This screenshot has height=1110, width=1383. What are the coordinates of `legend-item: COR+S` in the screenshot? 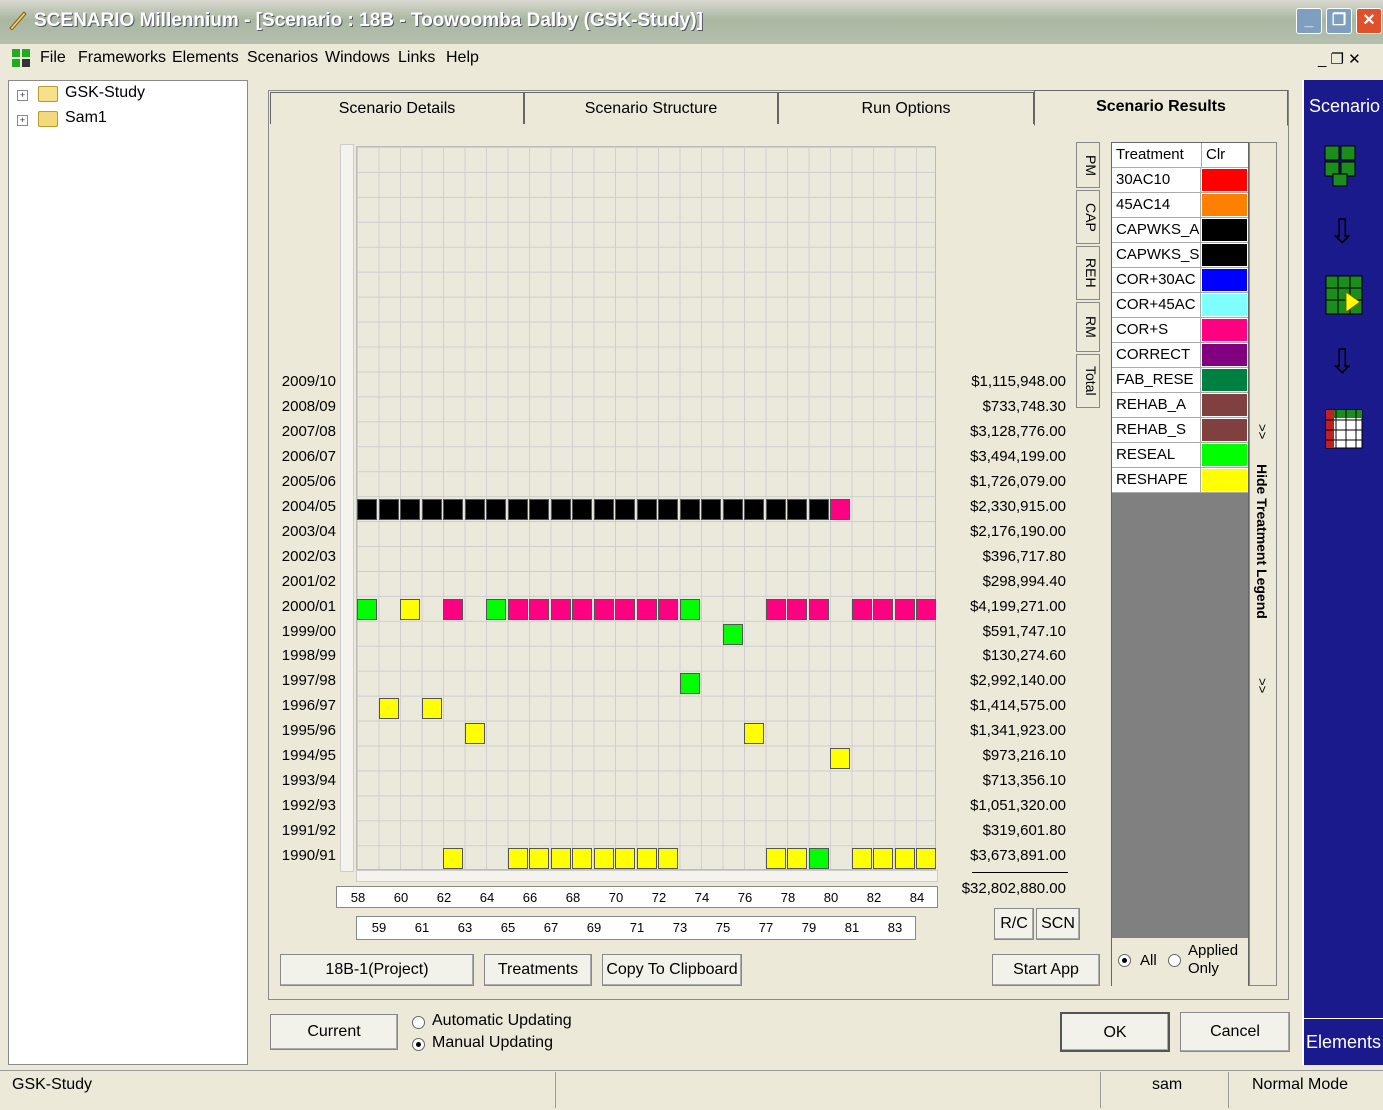 It's located at (1180, 330).